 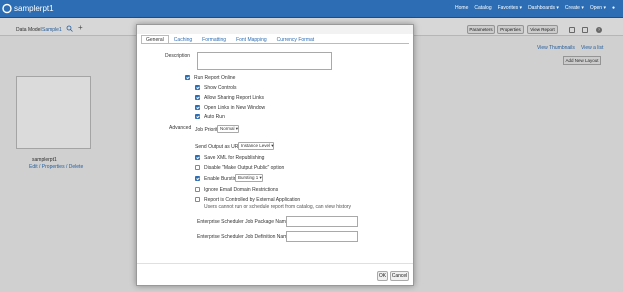 I want to click on nav-favorites: Favorites ▾, so click(x=510, y=8).